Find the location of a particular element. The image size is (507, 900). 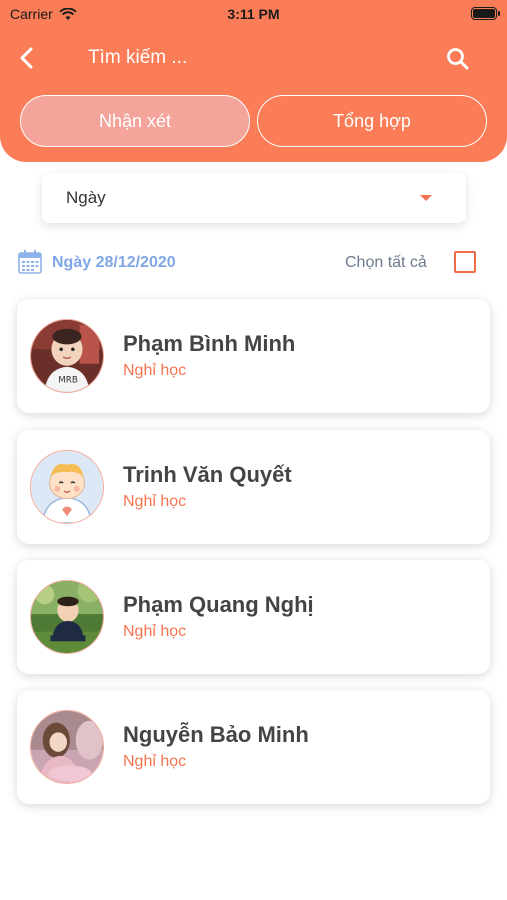

student-name: Phạm Bình Minh is located at coordinates (209, 343).